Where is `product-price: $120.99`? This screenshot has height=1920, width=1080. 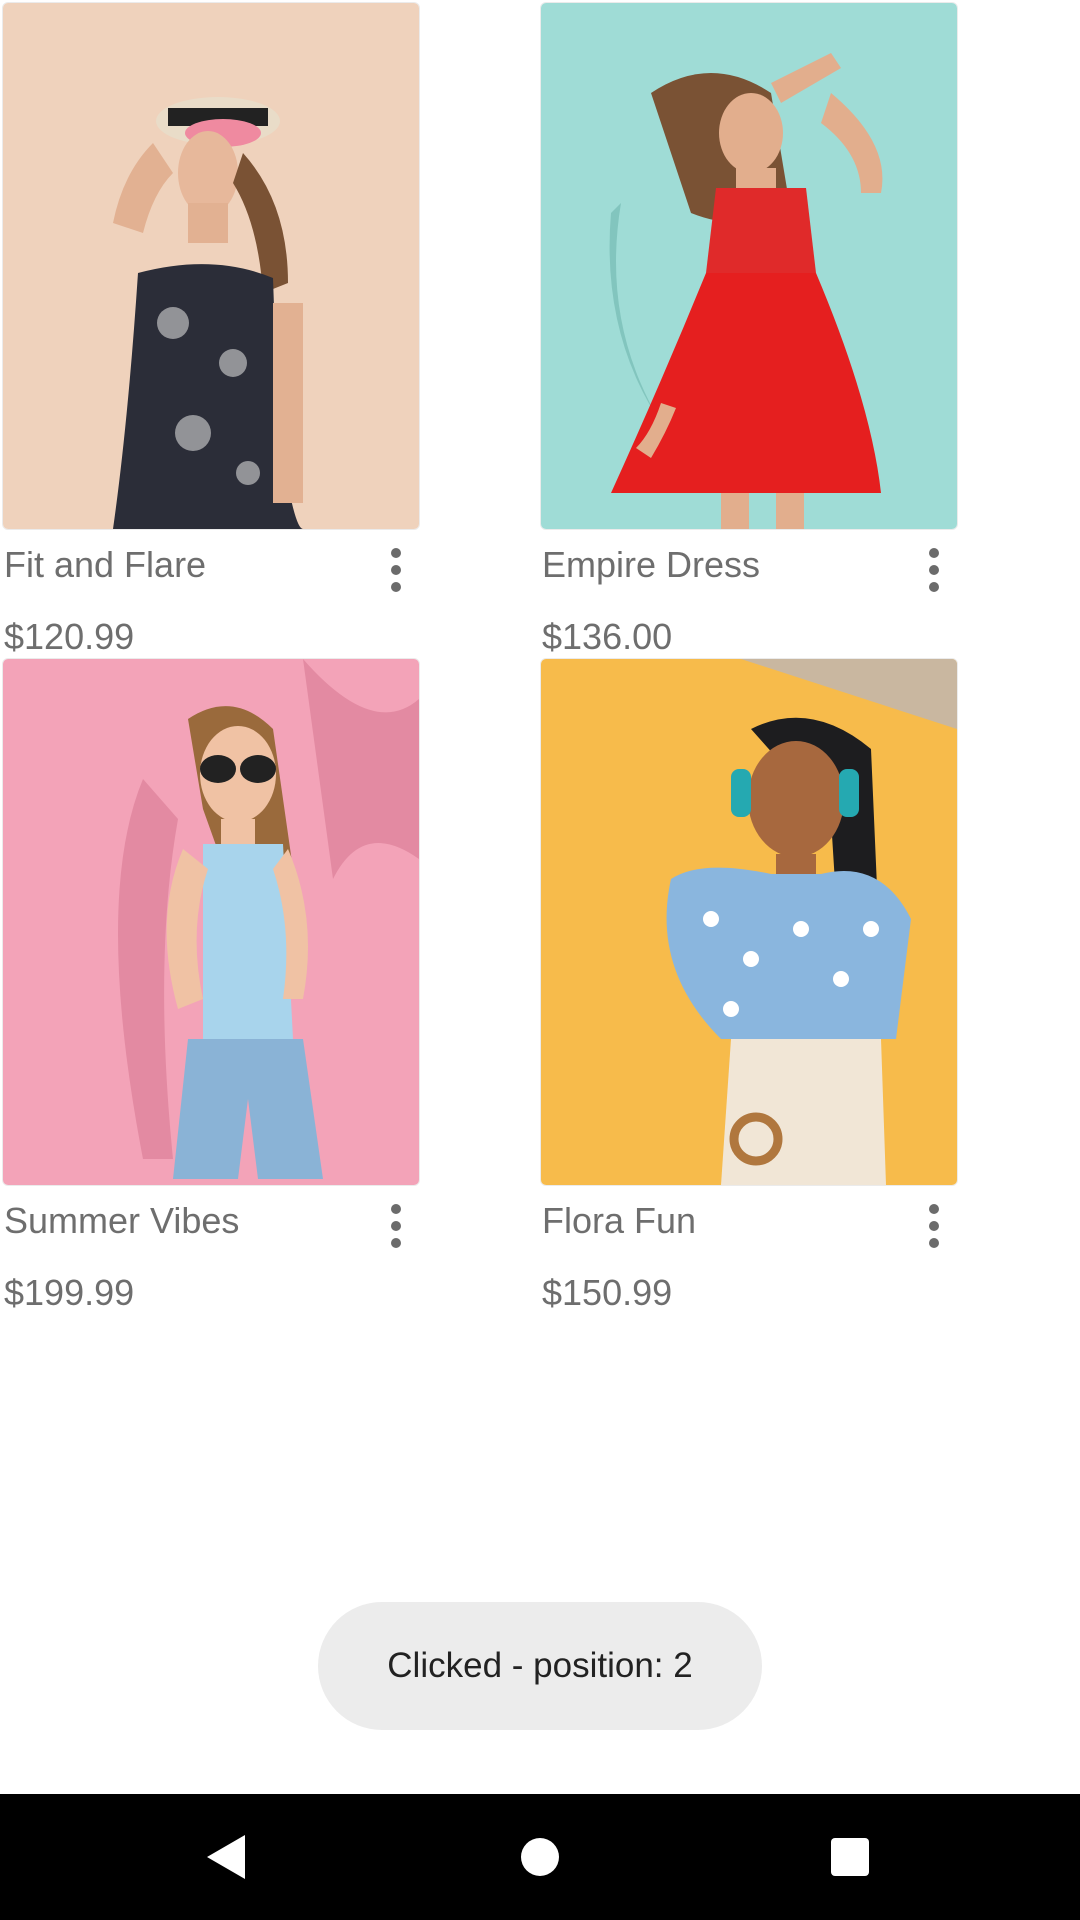
product-price: $120.99 is located at coordinates (69, 636).